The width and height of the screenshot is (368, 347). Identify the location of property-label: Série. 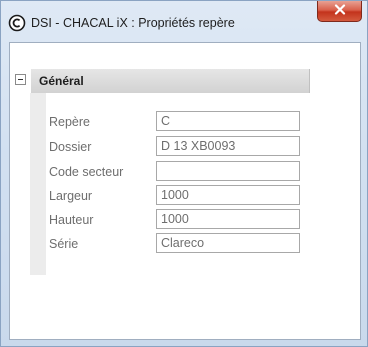
(64, 244).